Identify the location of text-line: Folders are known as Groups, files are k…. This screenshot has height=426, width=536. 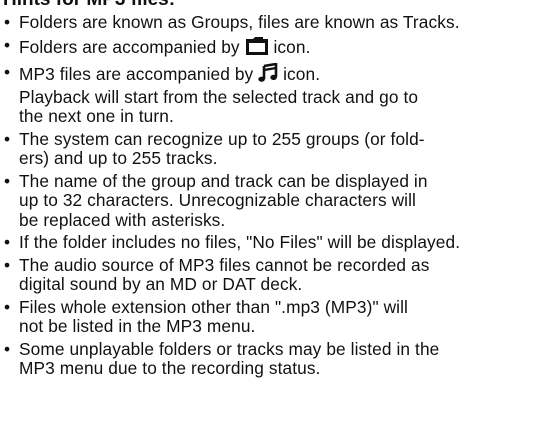
(239, 22).